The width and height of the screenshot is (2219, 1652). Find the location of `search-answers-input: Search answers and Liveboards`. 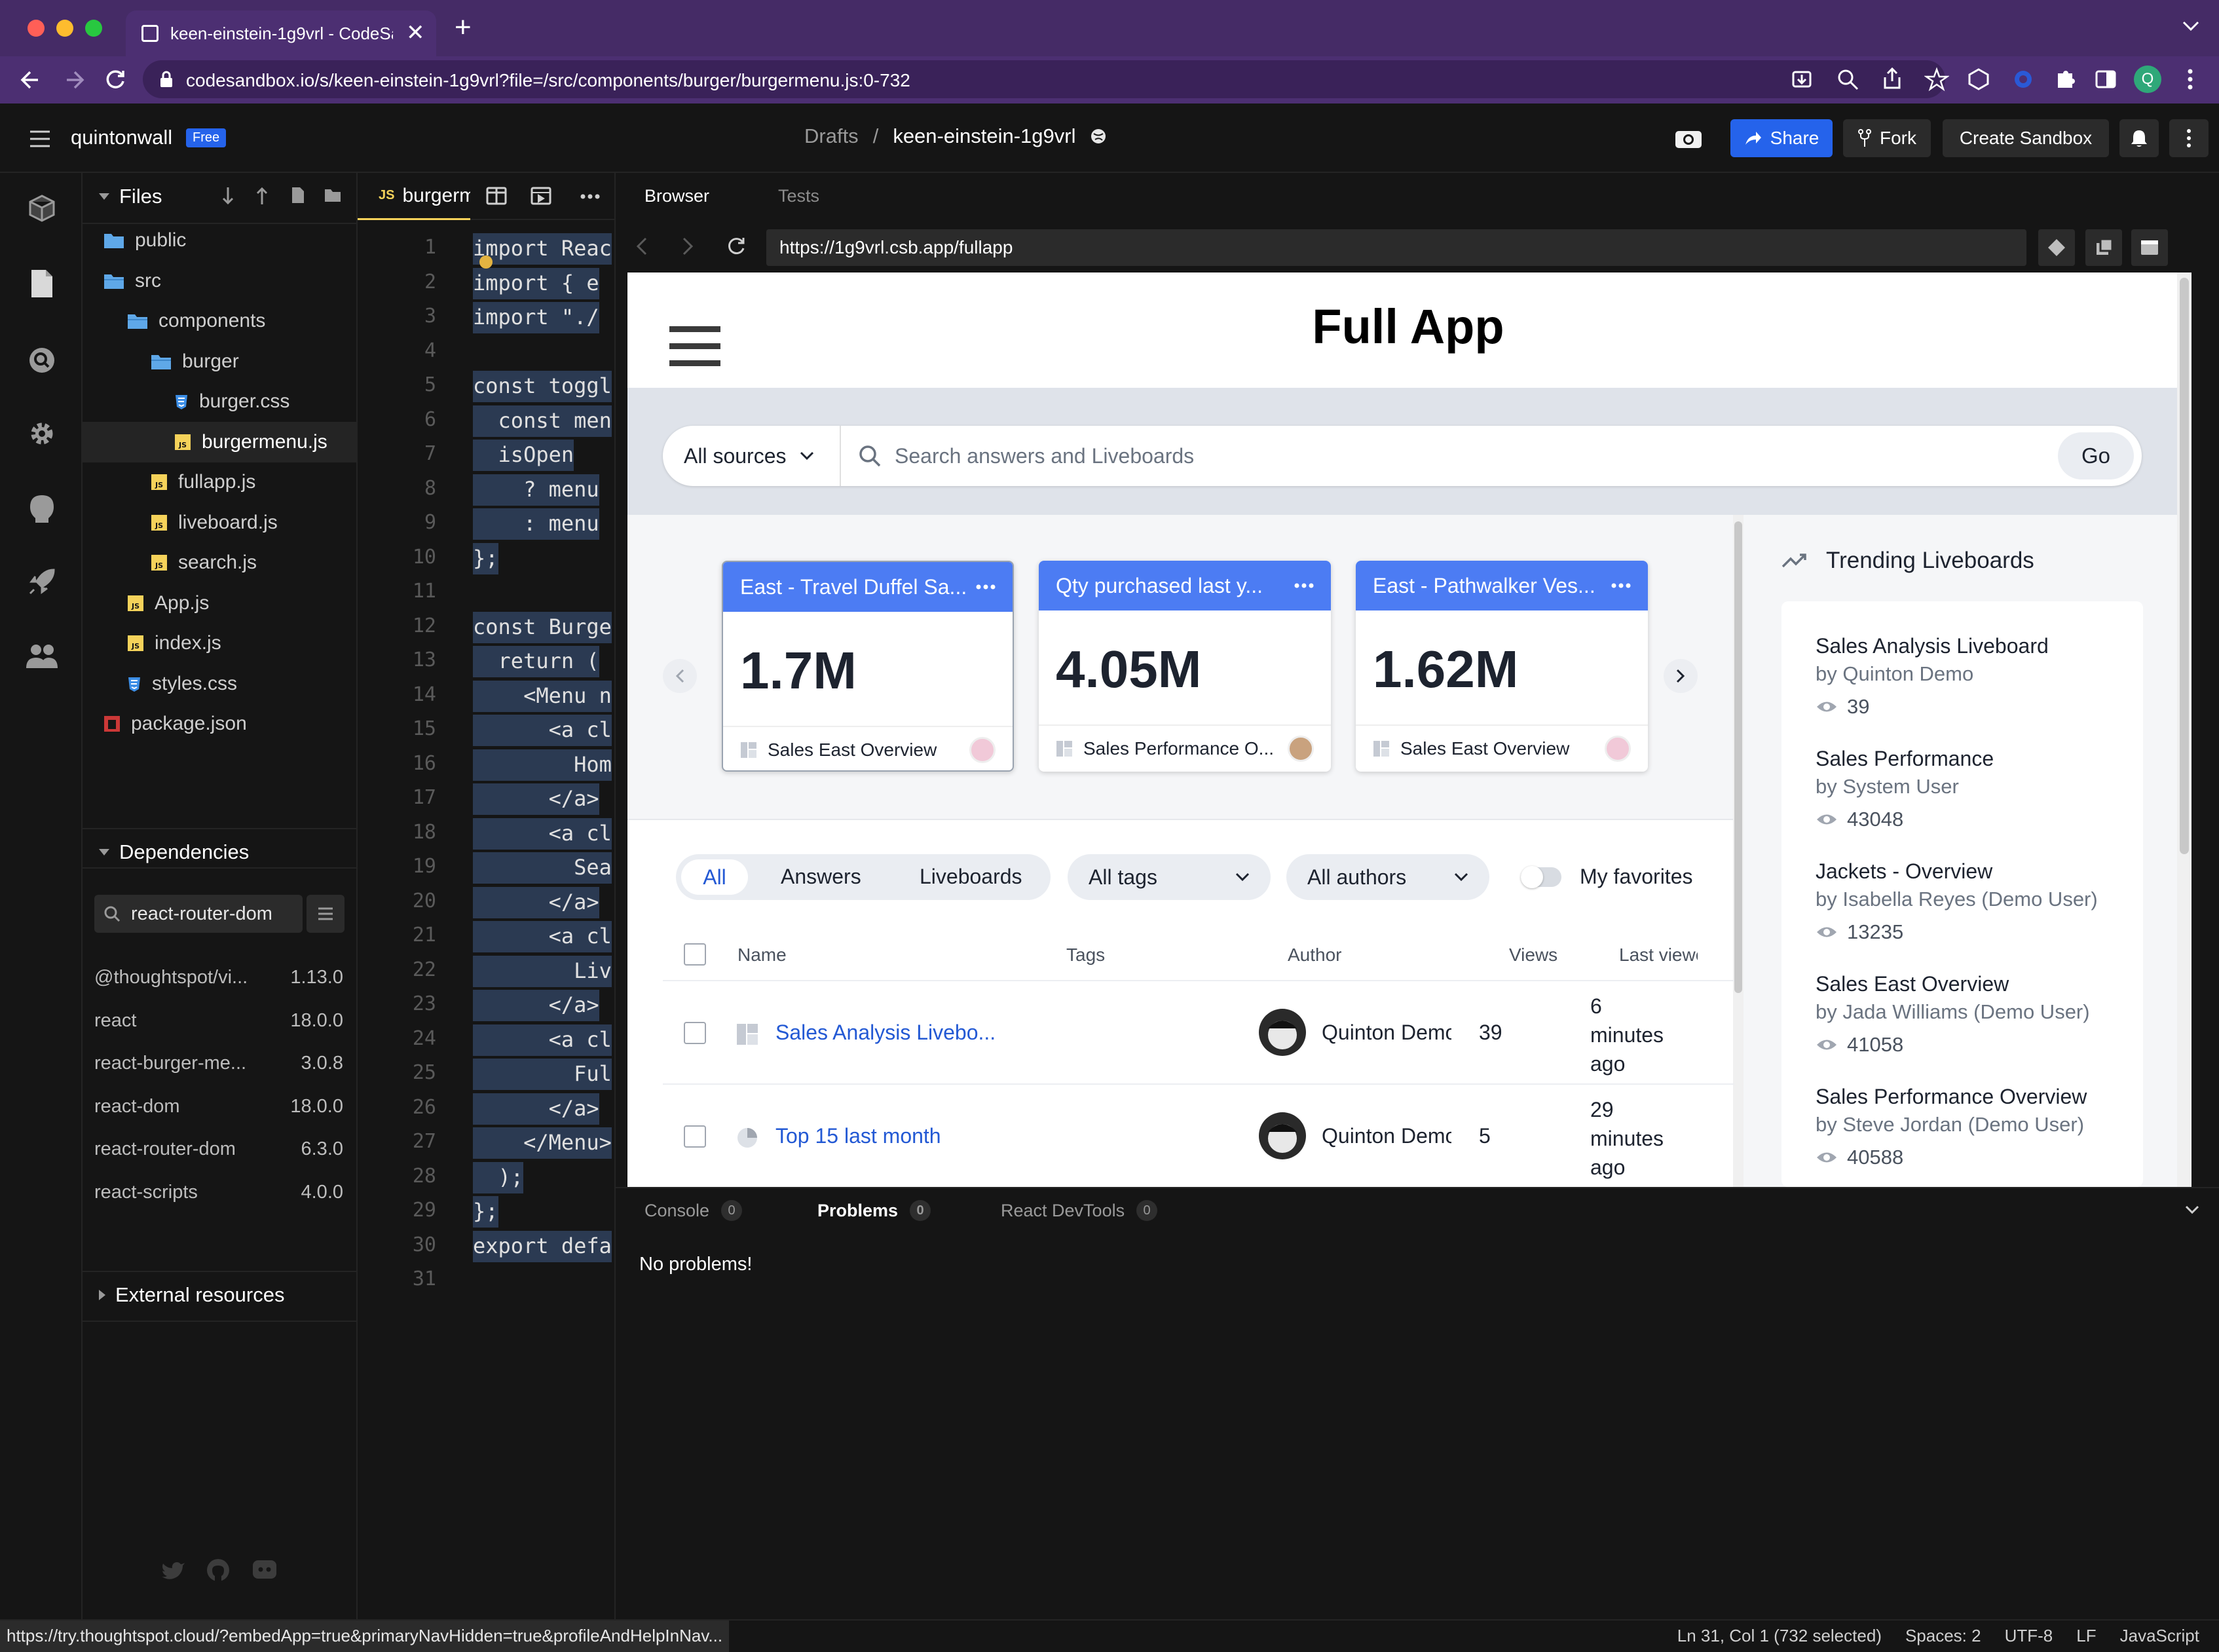

search-answers-input: Search answers and Liveboards is located at coordinates (1026, 456).